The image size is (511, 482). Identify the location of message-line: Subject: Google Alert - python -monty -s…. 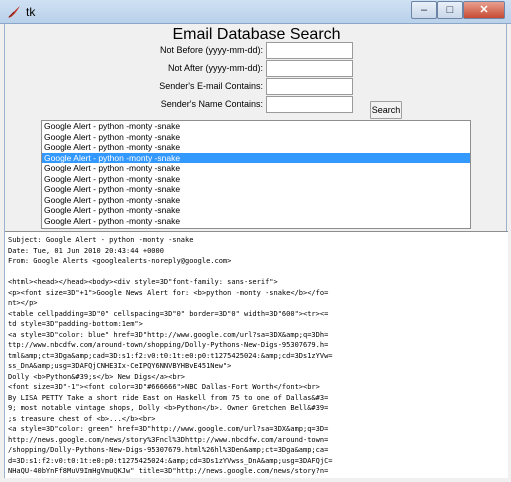
(101, 240).